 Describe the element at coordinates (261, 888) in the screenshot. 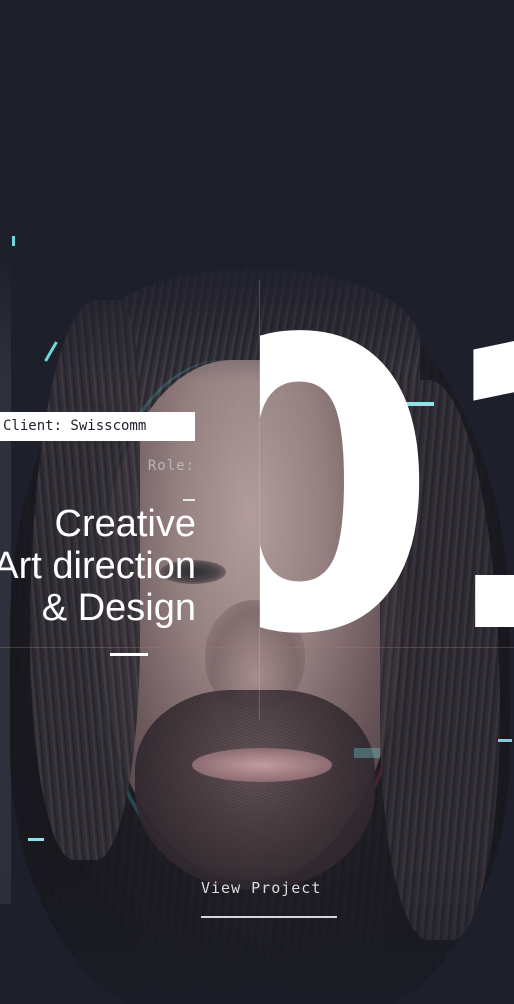

I see `view-project-link: View Project` at that location.